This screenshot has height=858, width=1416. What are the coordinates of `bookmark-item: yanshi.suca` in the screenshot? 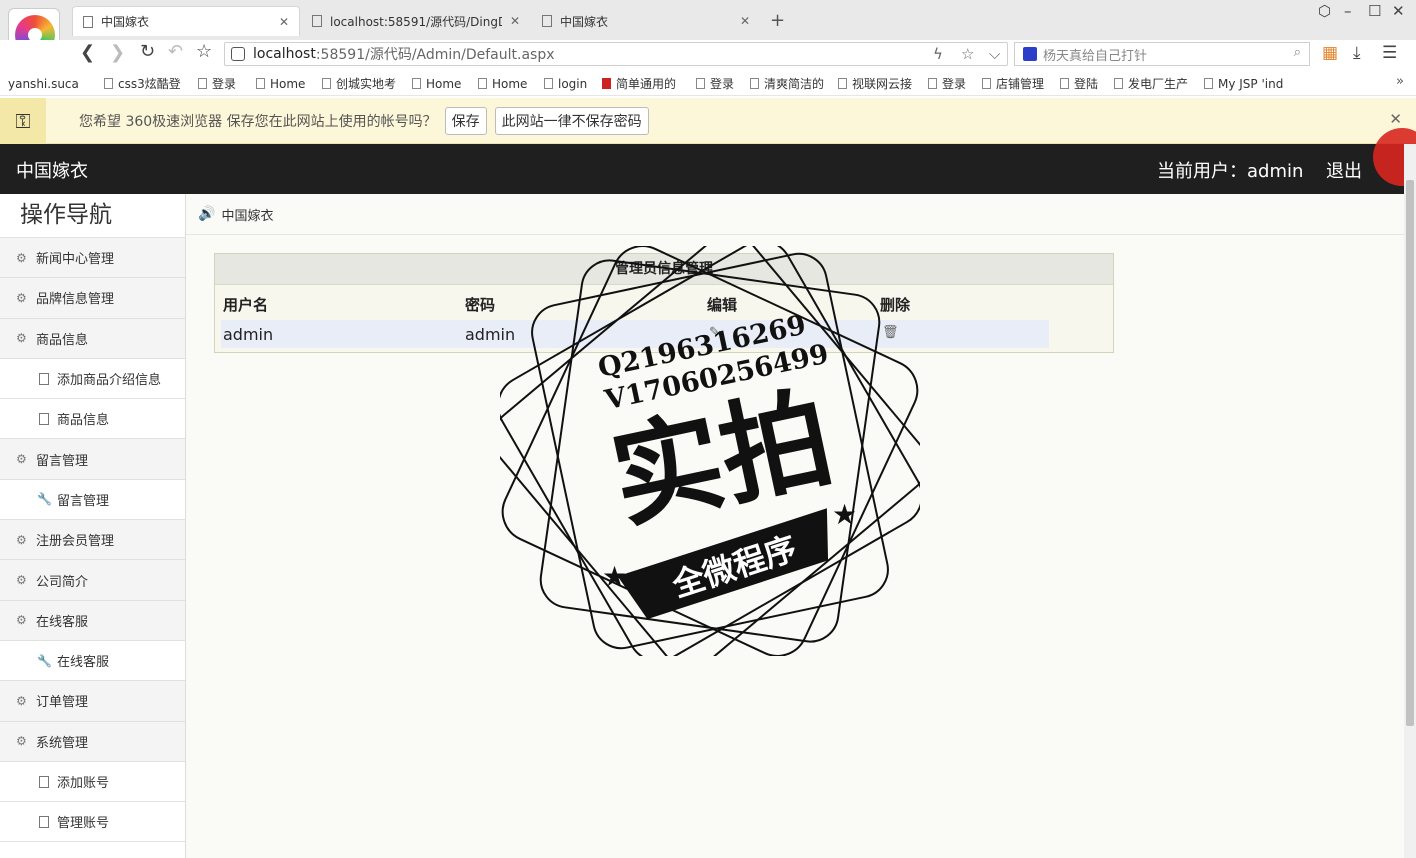 It's located at (52, 84).